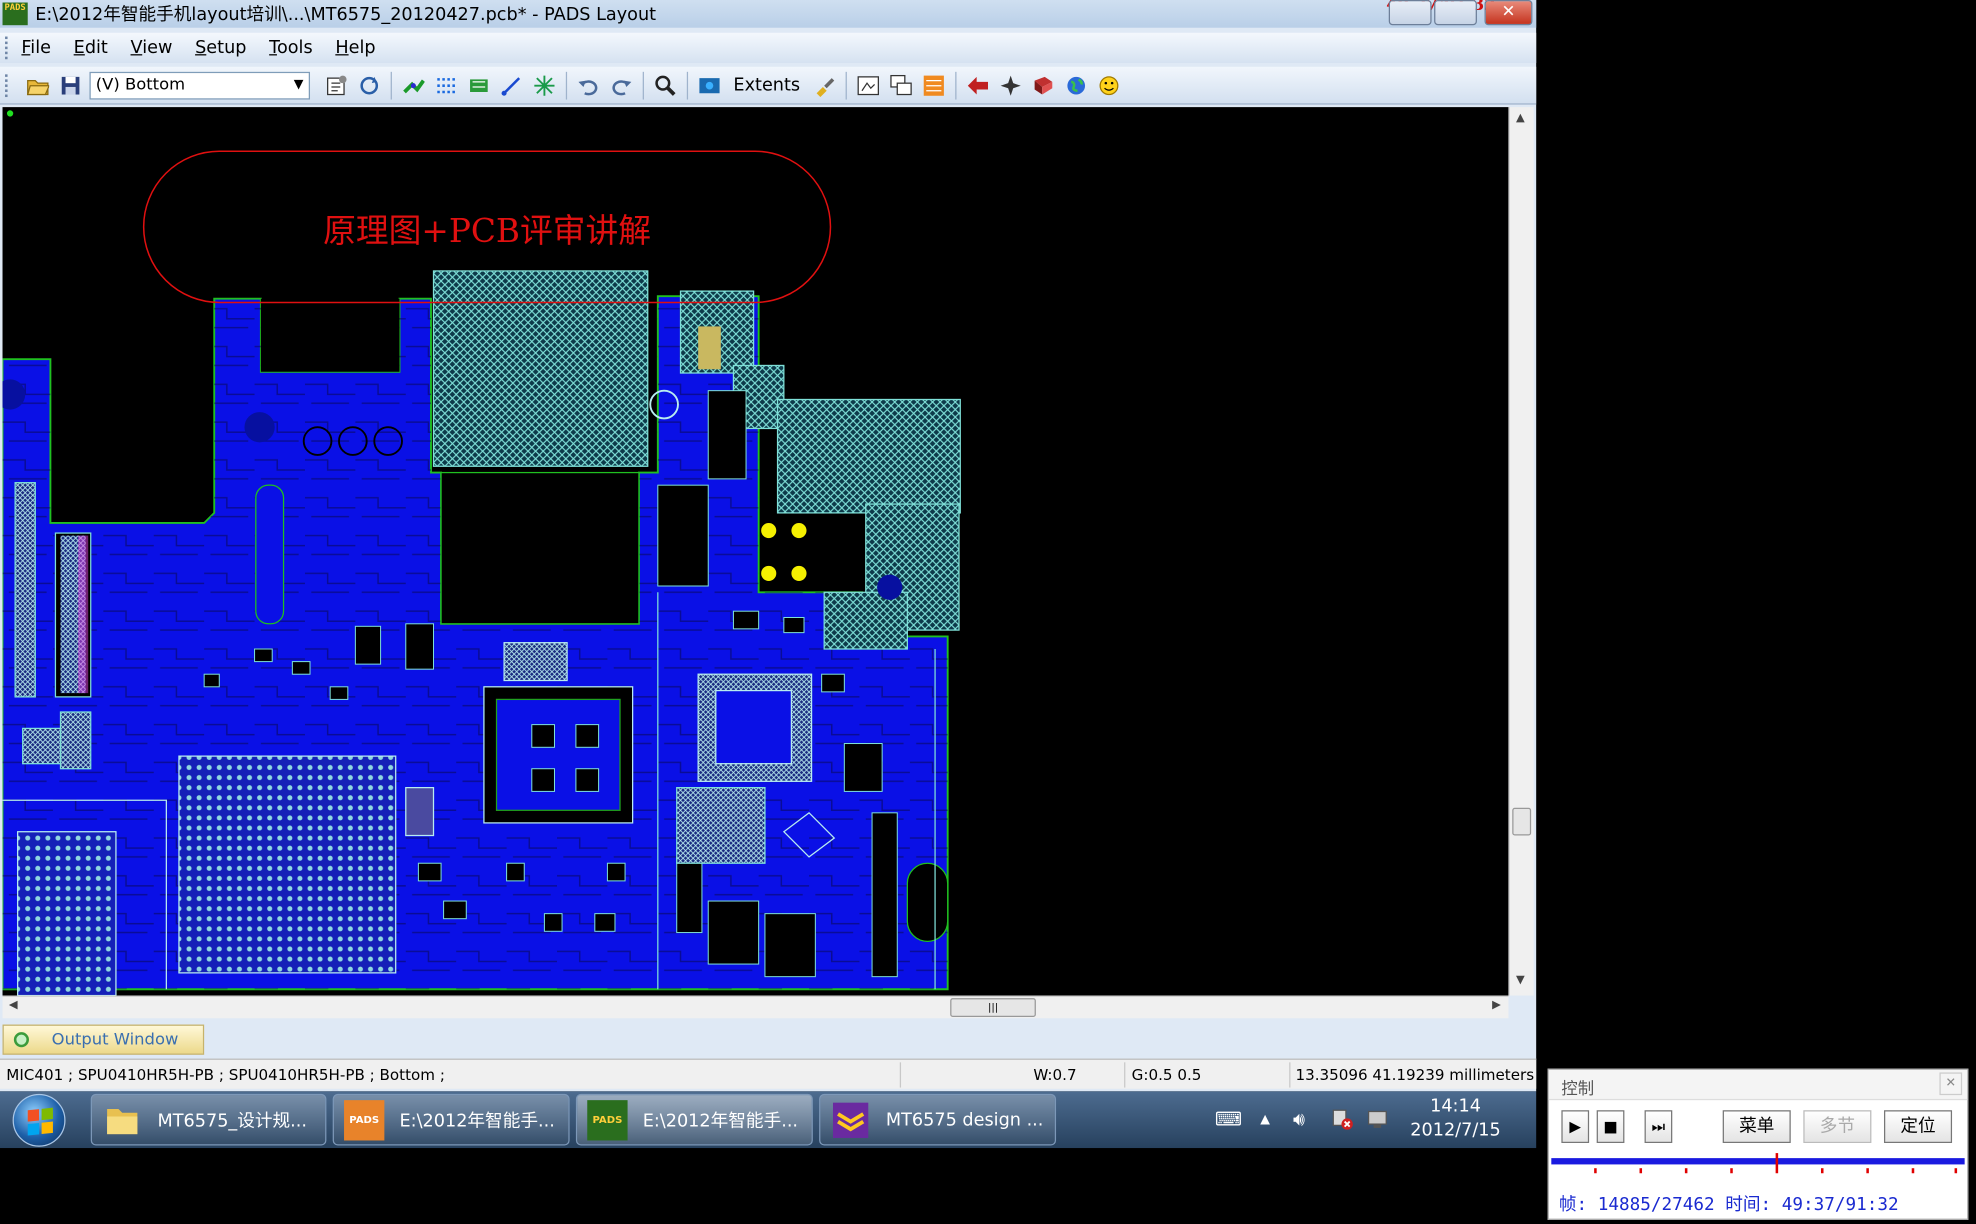 The image size is (1976, 1224). What do you see at coordinates (21, 1040) in the screenshot?
I see `output-status-icon` at bounding box center [21, 1040].